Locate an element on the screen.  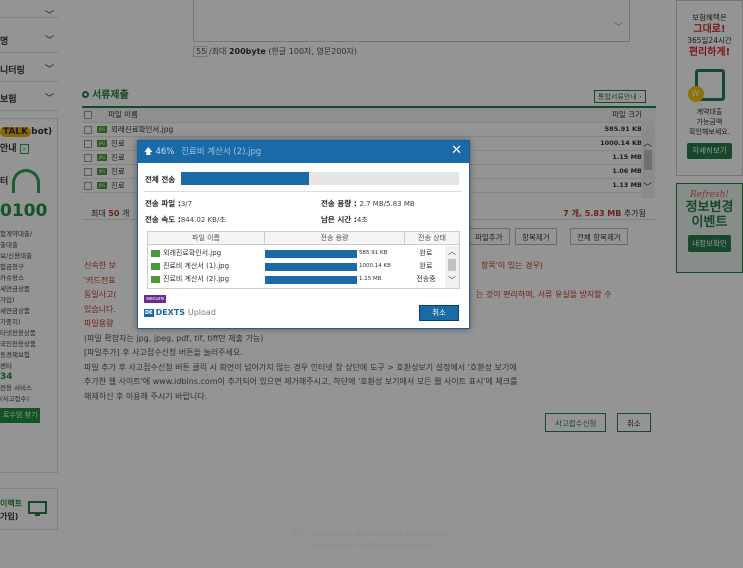
list-item: 진료비 계산서 (2).jpg 1.15 MB 전송중 is located at coordinates (296, 279).